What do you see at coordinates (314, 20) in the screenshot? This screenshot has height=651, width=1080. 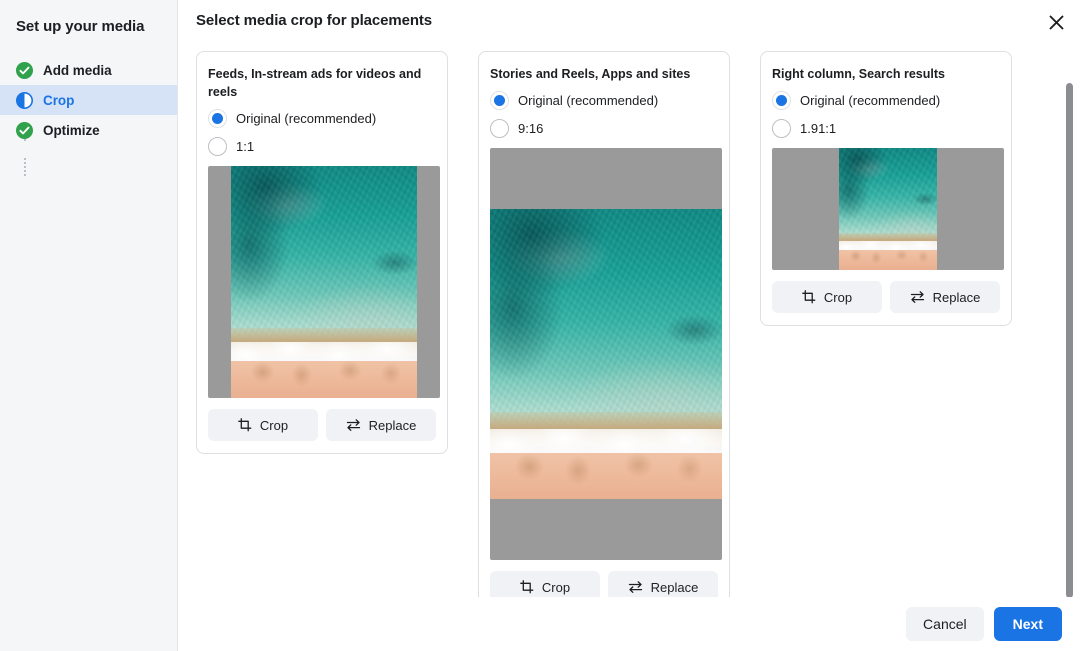 I see `page-title: Select media crop for placements` at bounding box center [314, 20].